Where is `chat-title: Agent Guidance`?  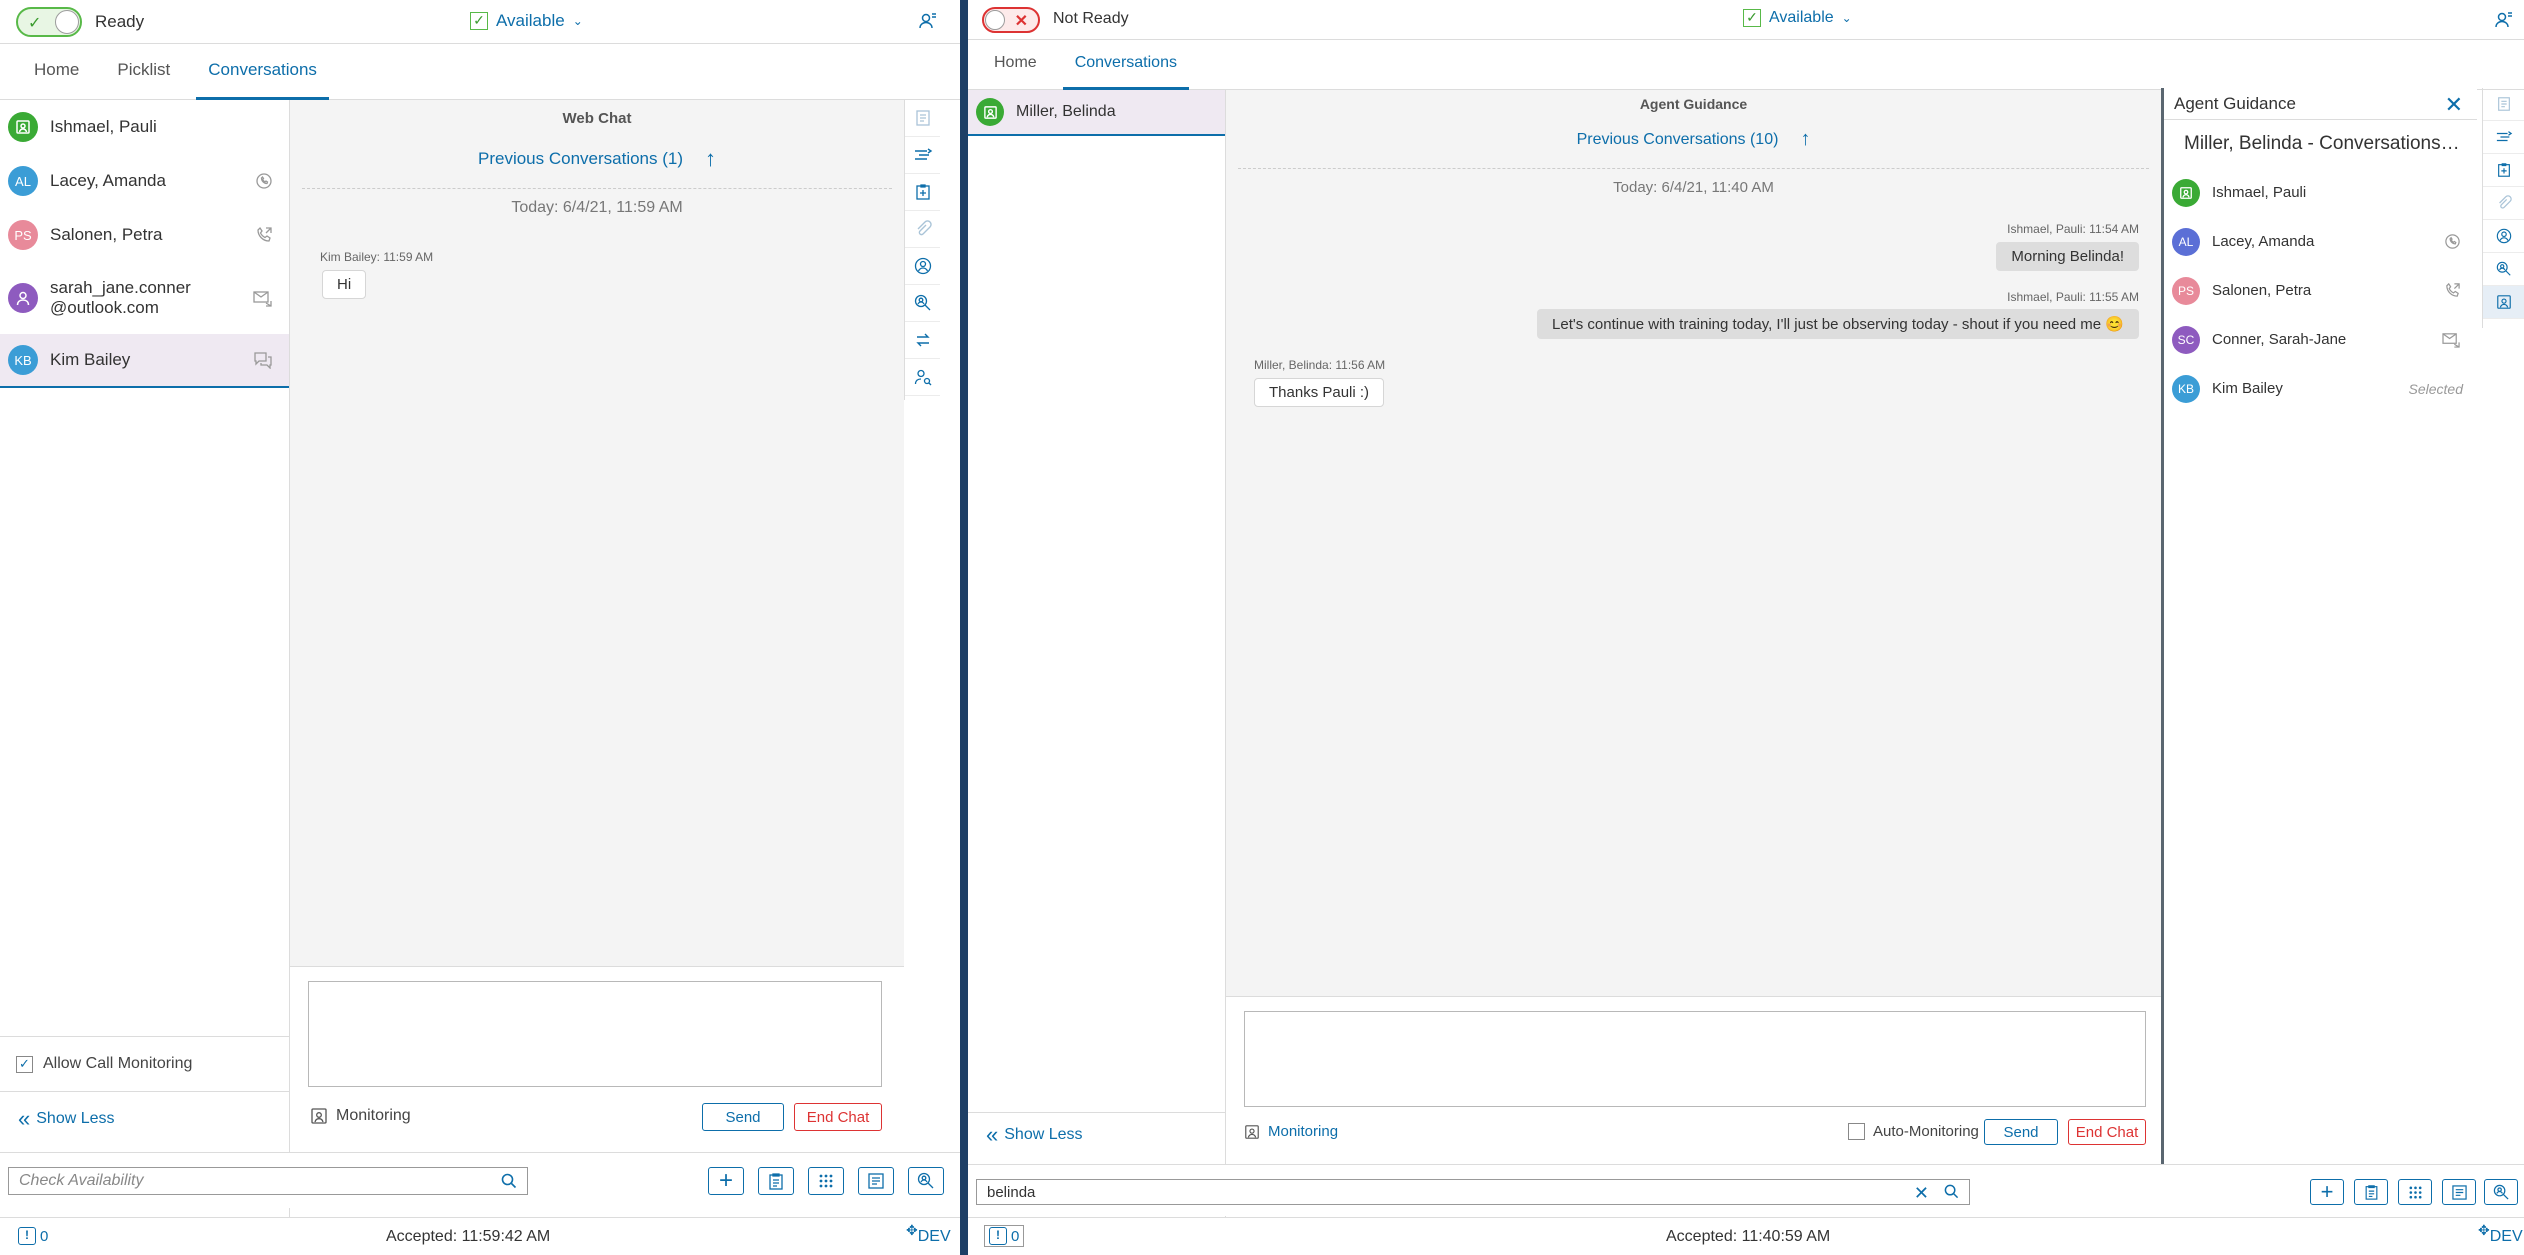
chat-title: Agent Guidance is located at coordinates (1693, 104).